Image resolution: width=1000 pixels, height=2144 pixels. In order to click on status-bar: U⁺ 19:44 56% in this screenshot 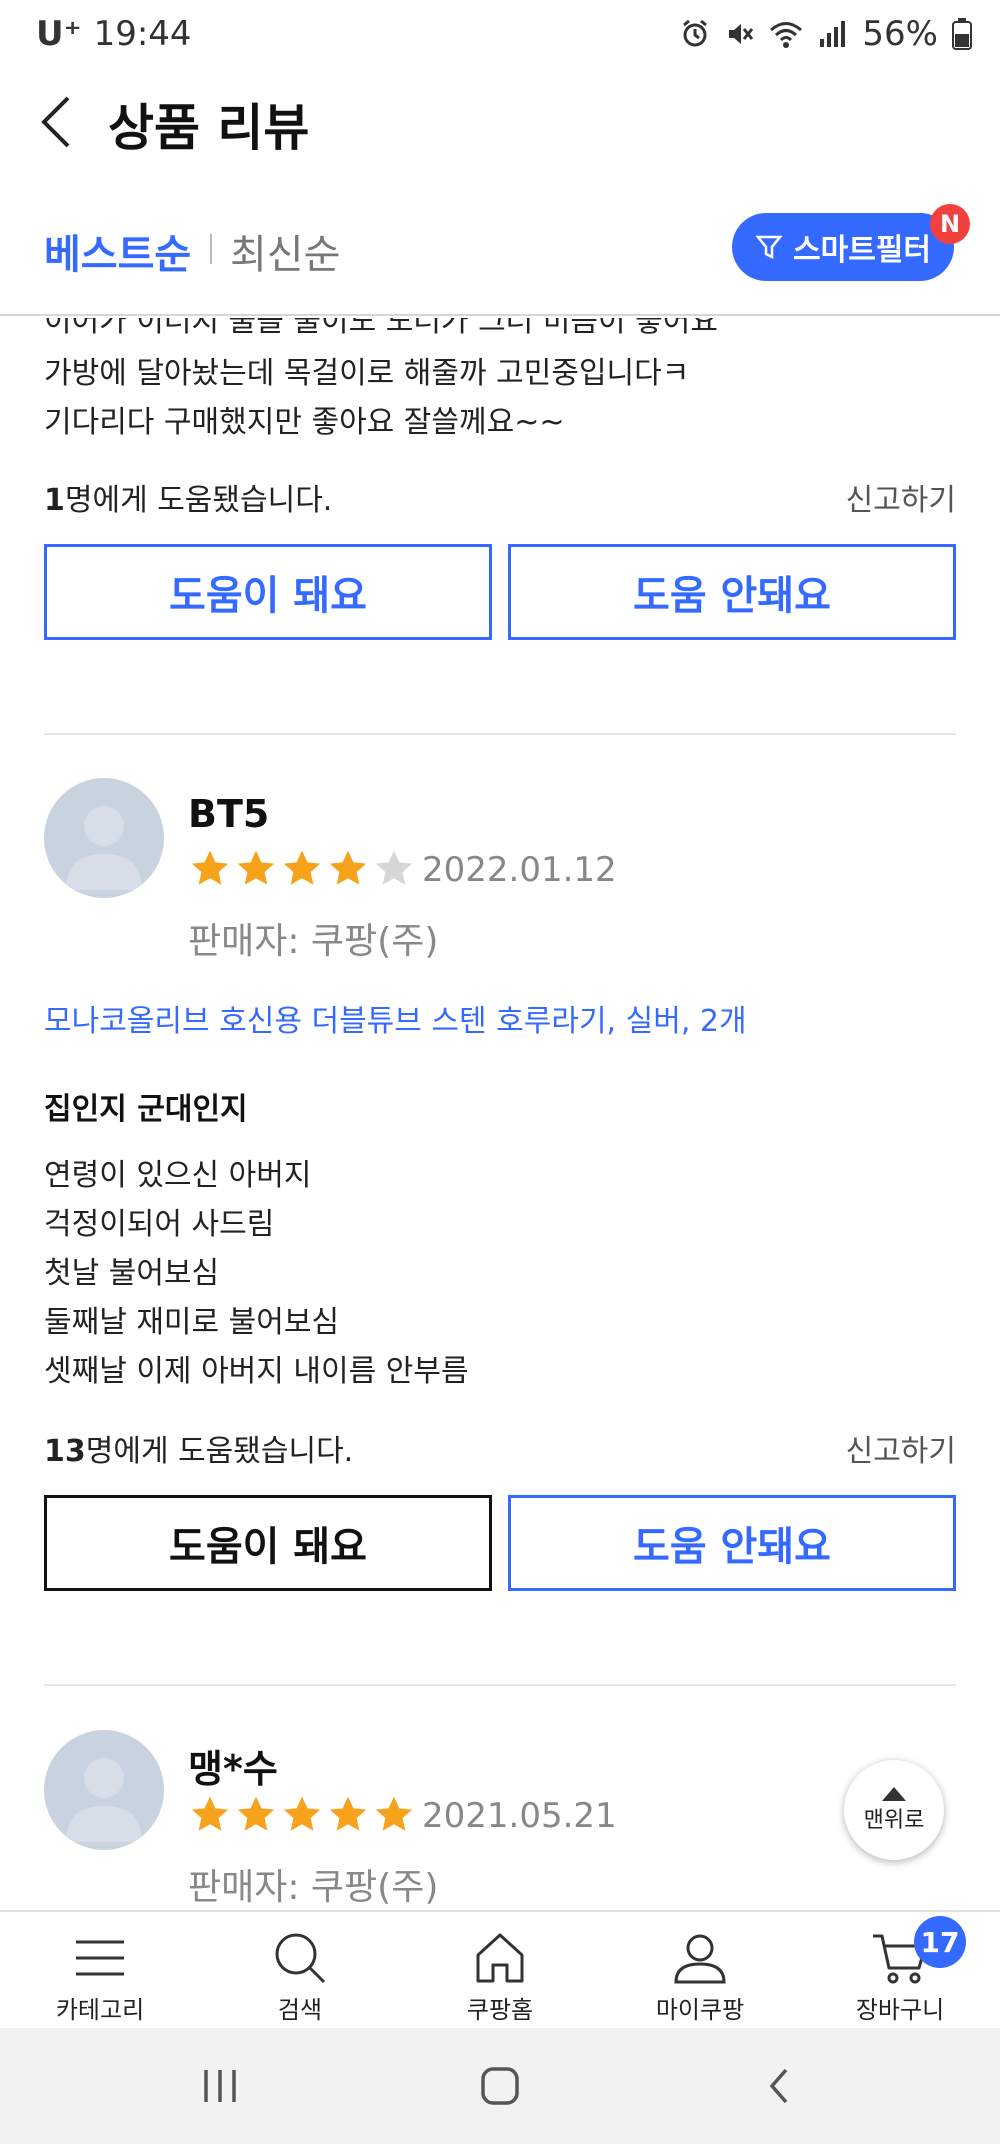, I will do `click(500, 36)`.